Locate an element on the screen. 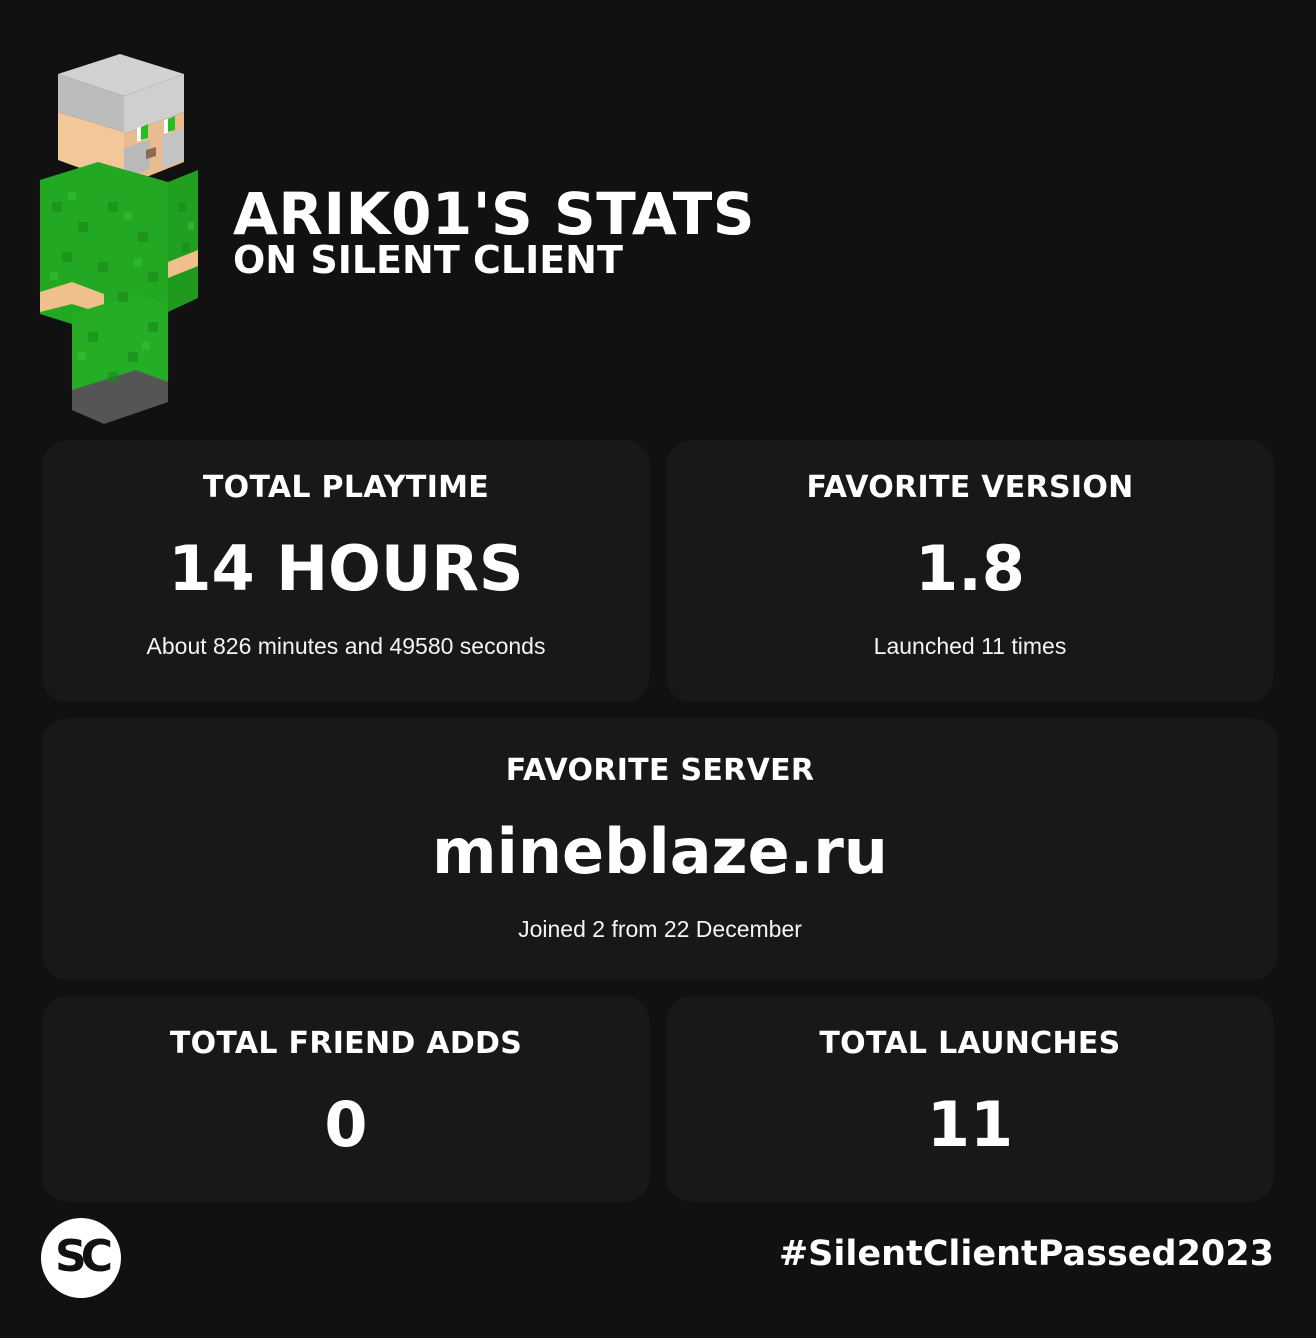 This screenshot has height=1338, width=1316. hashtag: #SilentClientPassed2023 is located at coordinates (1026, 1254).